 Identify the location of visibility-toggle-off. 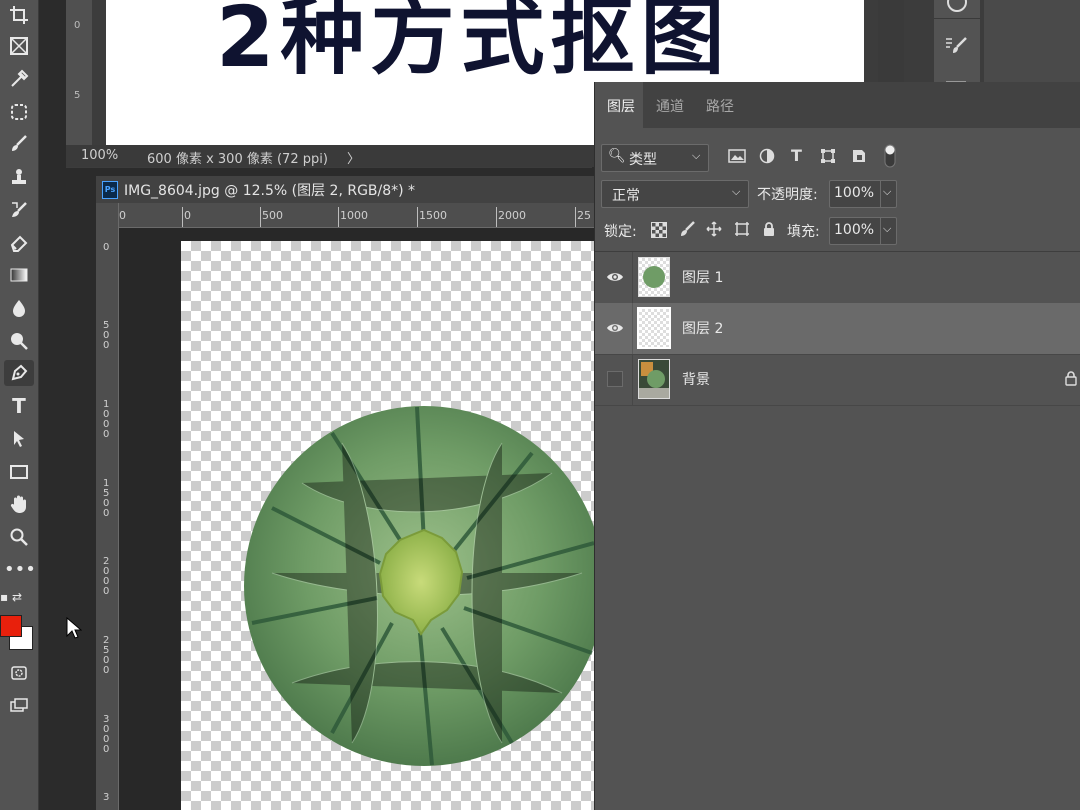
(615, 379).